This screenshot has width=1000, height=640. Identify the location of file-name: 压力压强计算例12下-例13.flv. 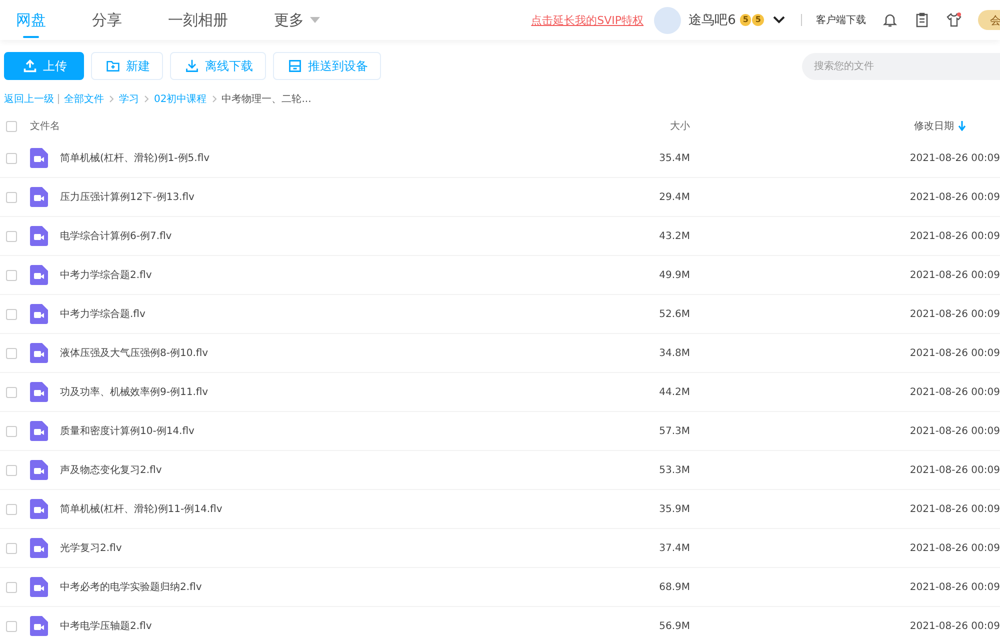
(308, 197).